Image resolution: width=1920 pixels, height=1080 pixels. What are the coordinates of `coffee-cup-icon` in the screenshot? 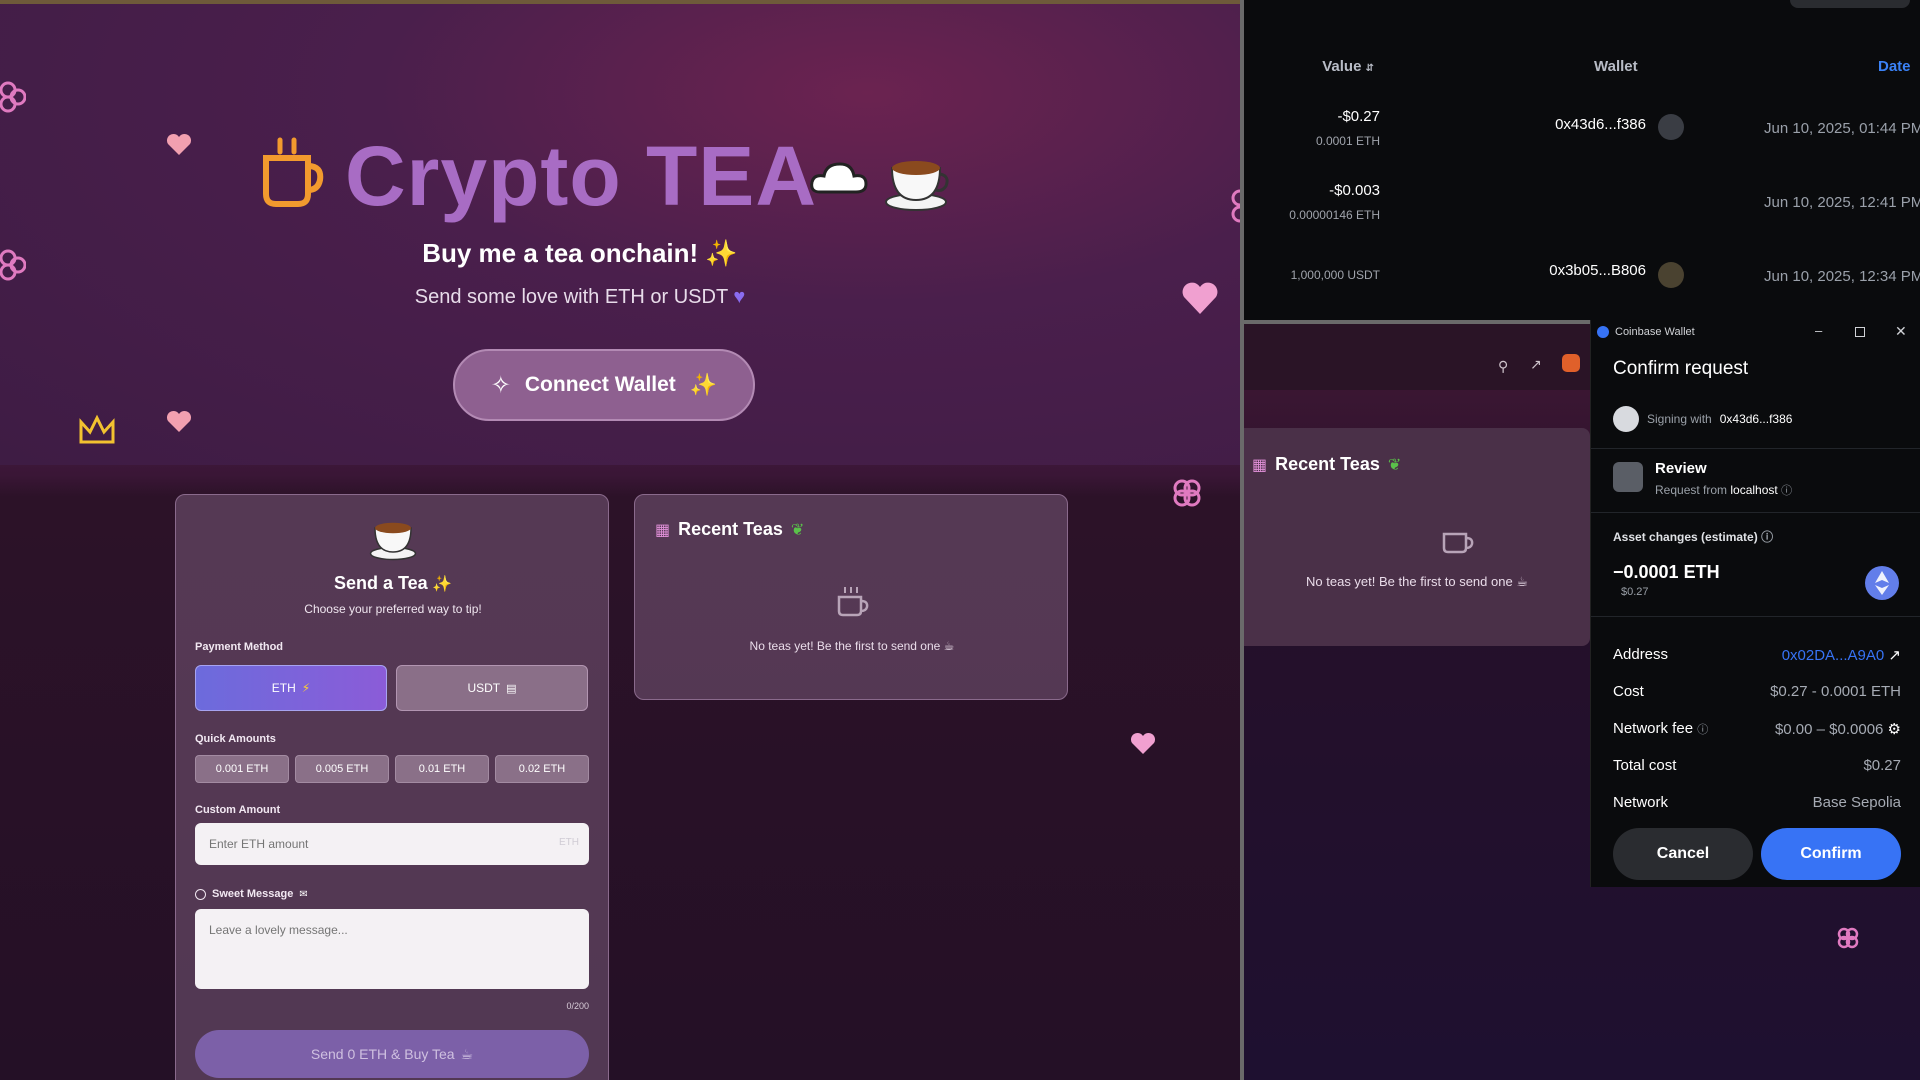 It's located at (293, 172).